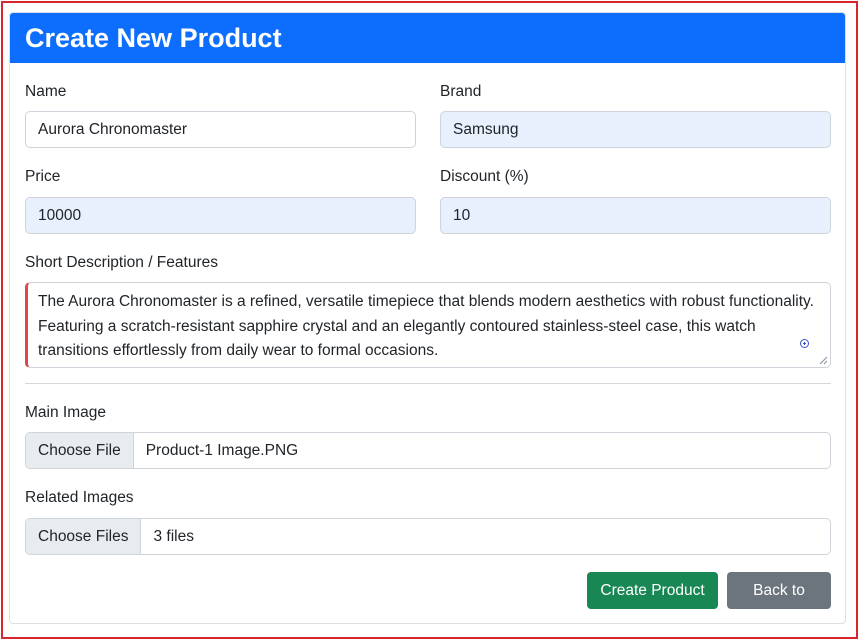 The image size is (860, 641). Describe the element at coordinates (46, 91) in the screenshot. I see `name-label: Name` at that location.